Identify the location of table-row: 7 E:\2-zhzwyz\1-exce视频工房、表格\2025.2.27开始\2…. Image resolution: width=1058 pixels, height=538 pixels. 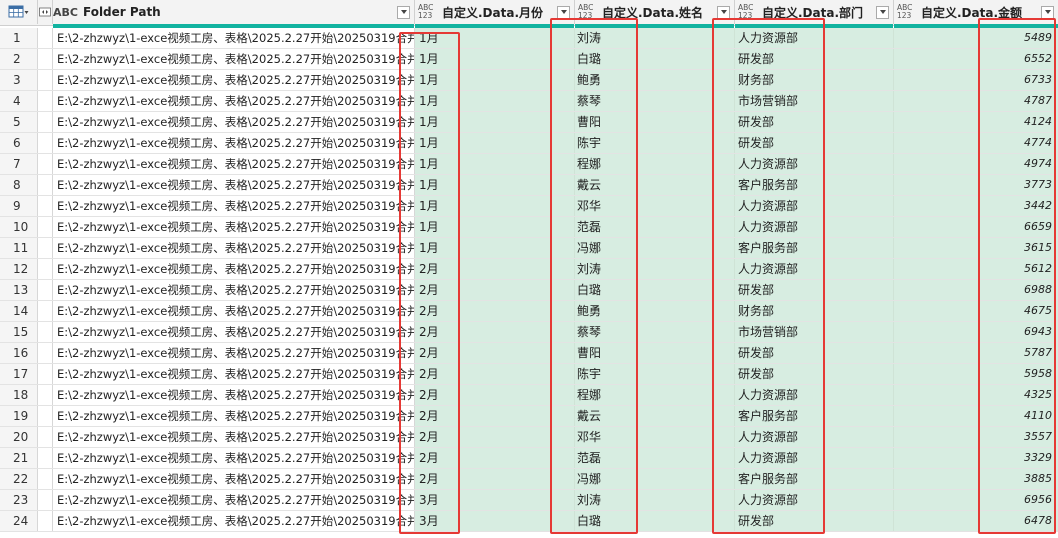
(529, 164).